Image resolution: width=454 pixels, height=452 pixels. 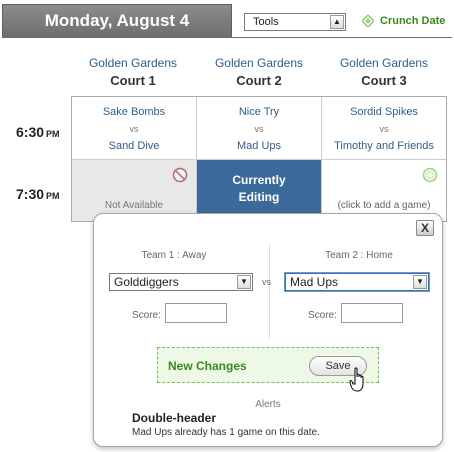 What do you see at coordinates (30, 194) in the screenshot?
I see `time-value: 7:30` at bounding box center [30, 194].